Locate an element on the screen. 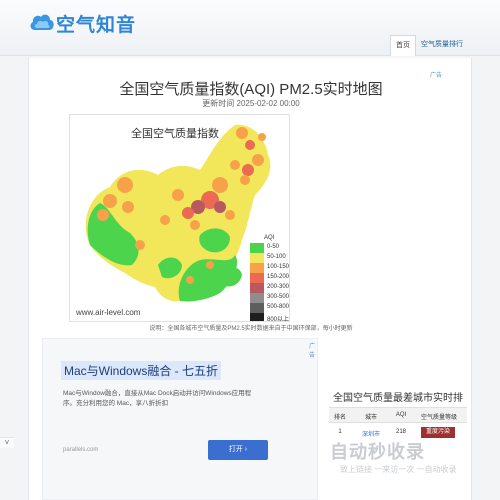  legend-item: 300-500 is located at coordinates (270, 298).